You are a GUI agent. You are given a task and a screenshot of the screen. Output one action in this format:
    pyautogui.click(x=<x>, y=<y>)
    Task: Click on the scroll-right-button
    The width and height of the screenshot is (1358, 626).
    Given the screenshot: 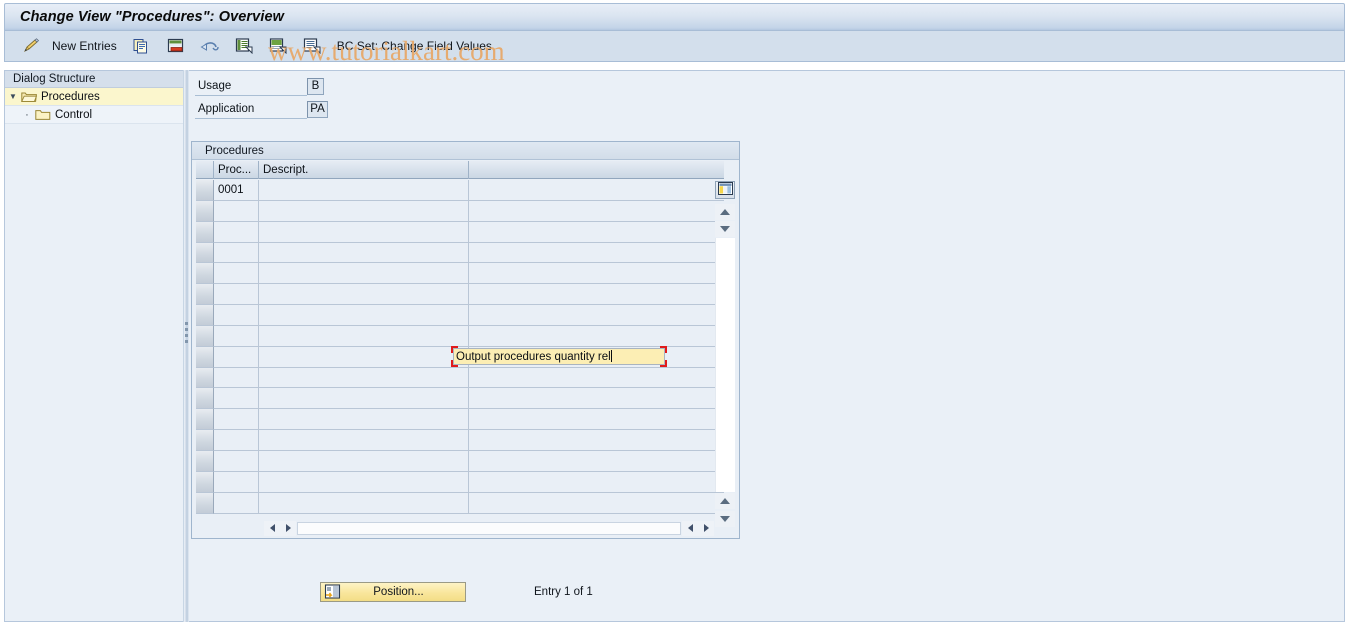 What is the action you would take?
    pyautogui.click(x=288, y=528)
    